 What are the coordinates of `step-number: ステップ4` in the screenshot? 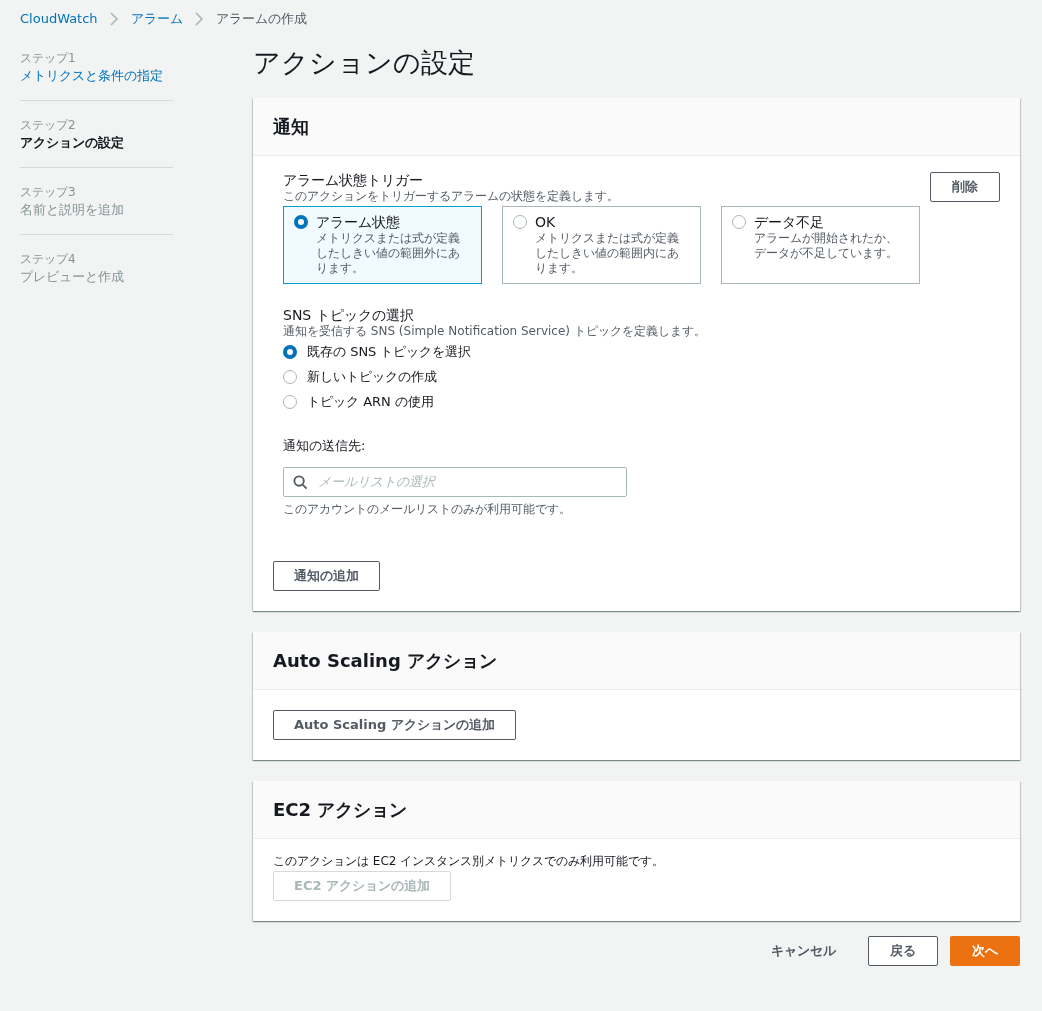 It's located at (48, 258).